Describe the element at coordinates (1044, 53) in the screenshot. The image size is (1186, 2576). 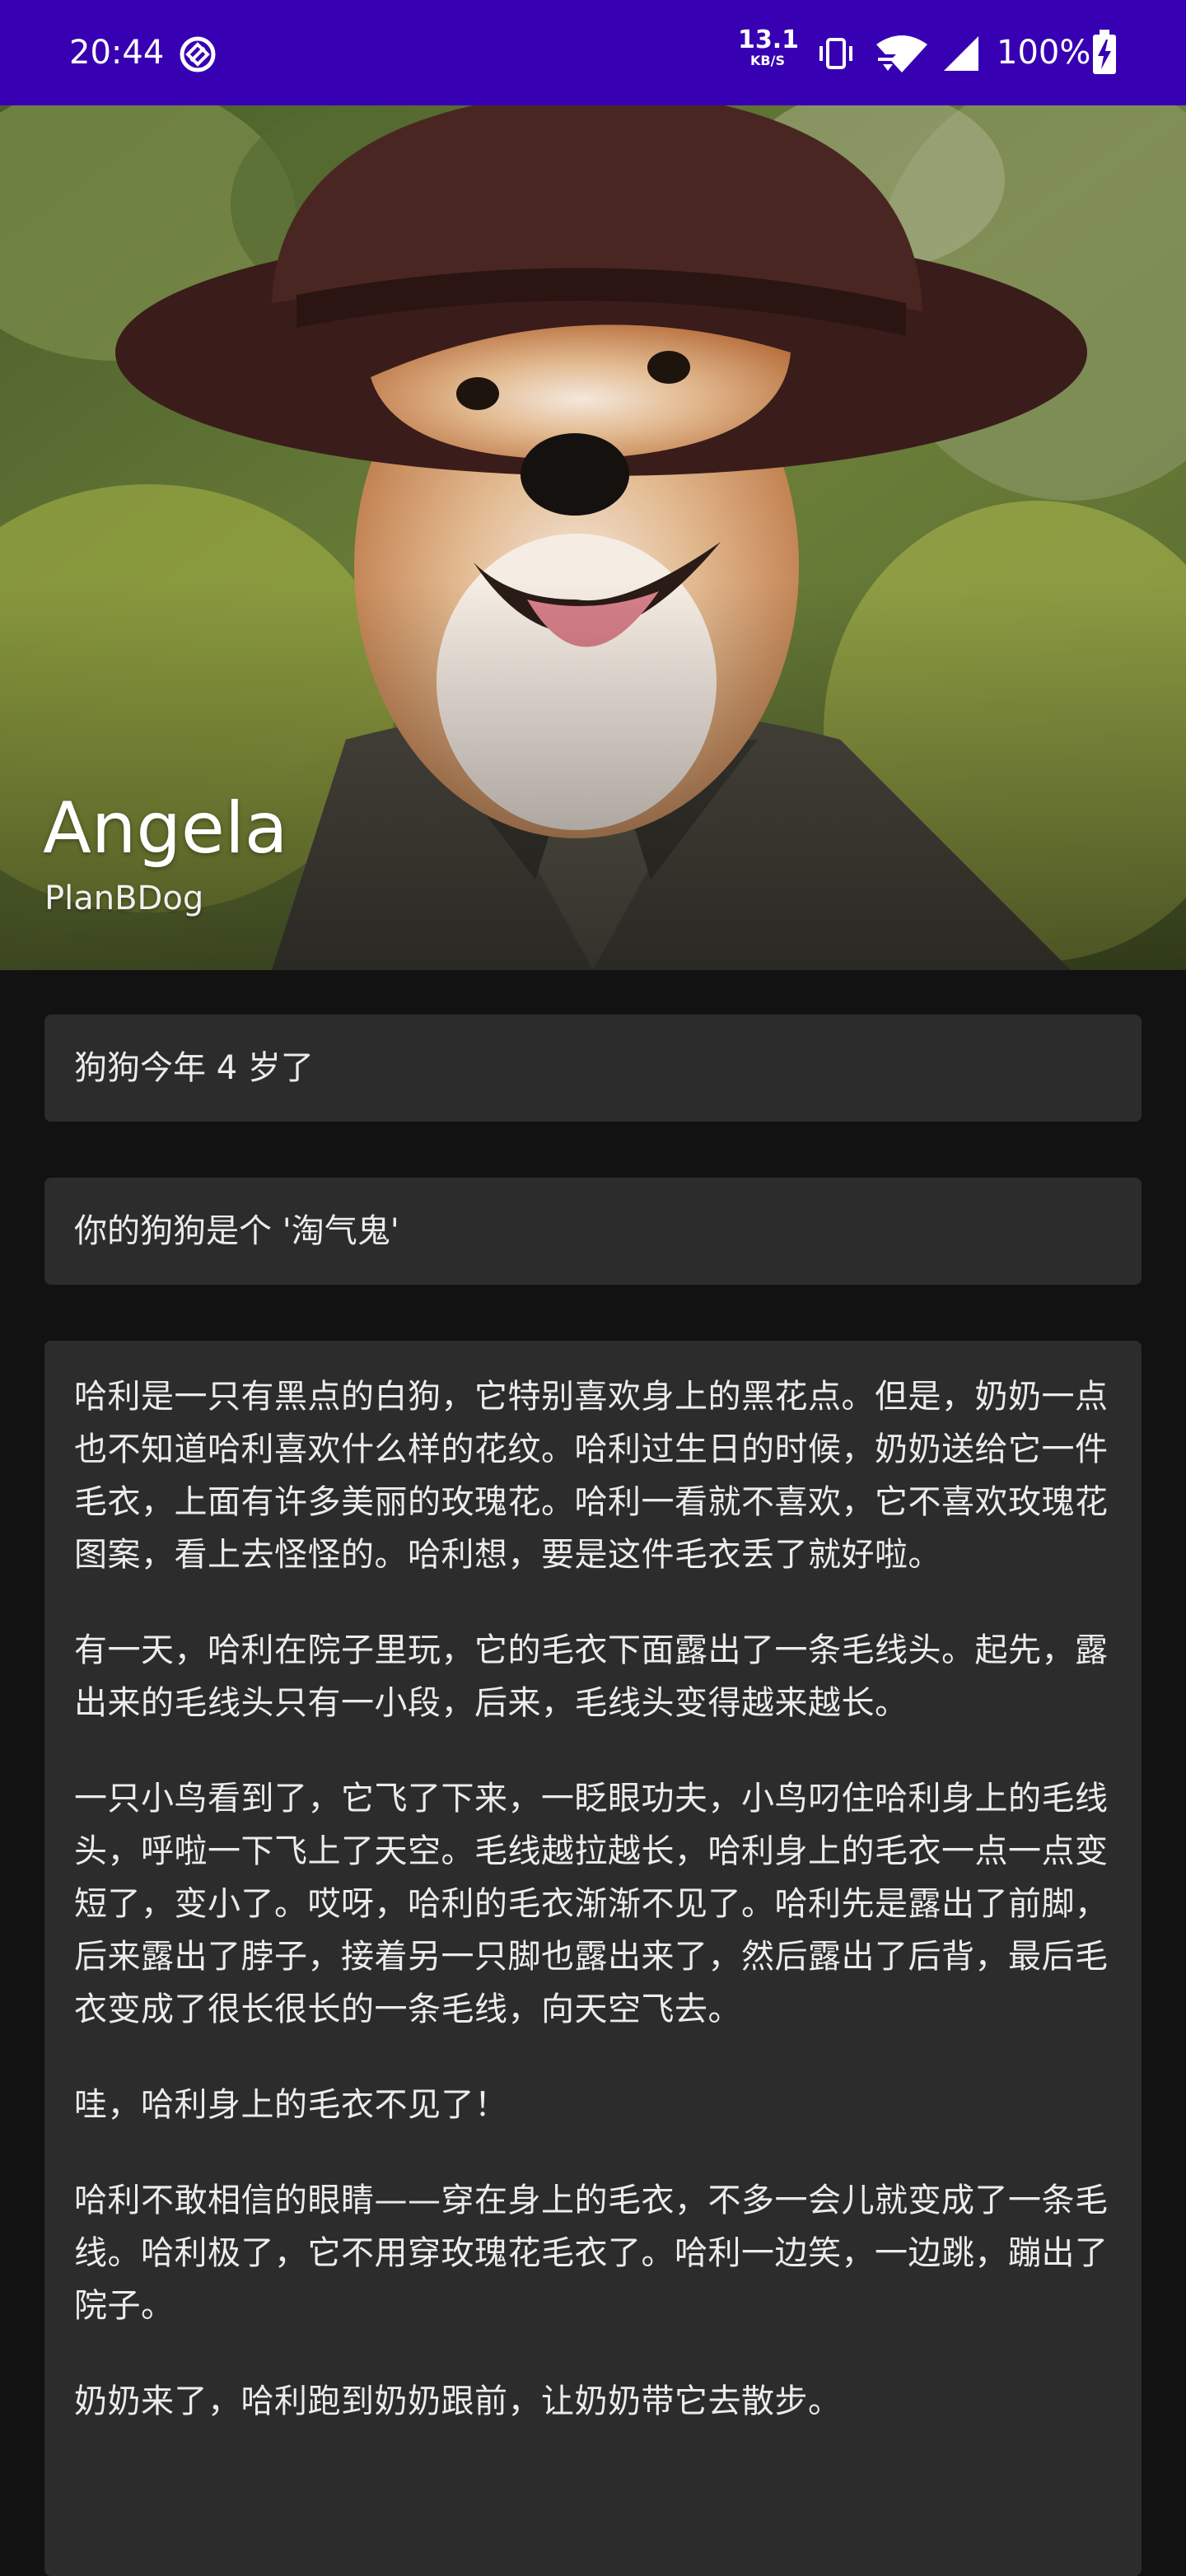
I see `battery-percentage: 100%` at that location.